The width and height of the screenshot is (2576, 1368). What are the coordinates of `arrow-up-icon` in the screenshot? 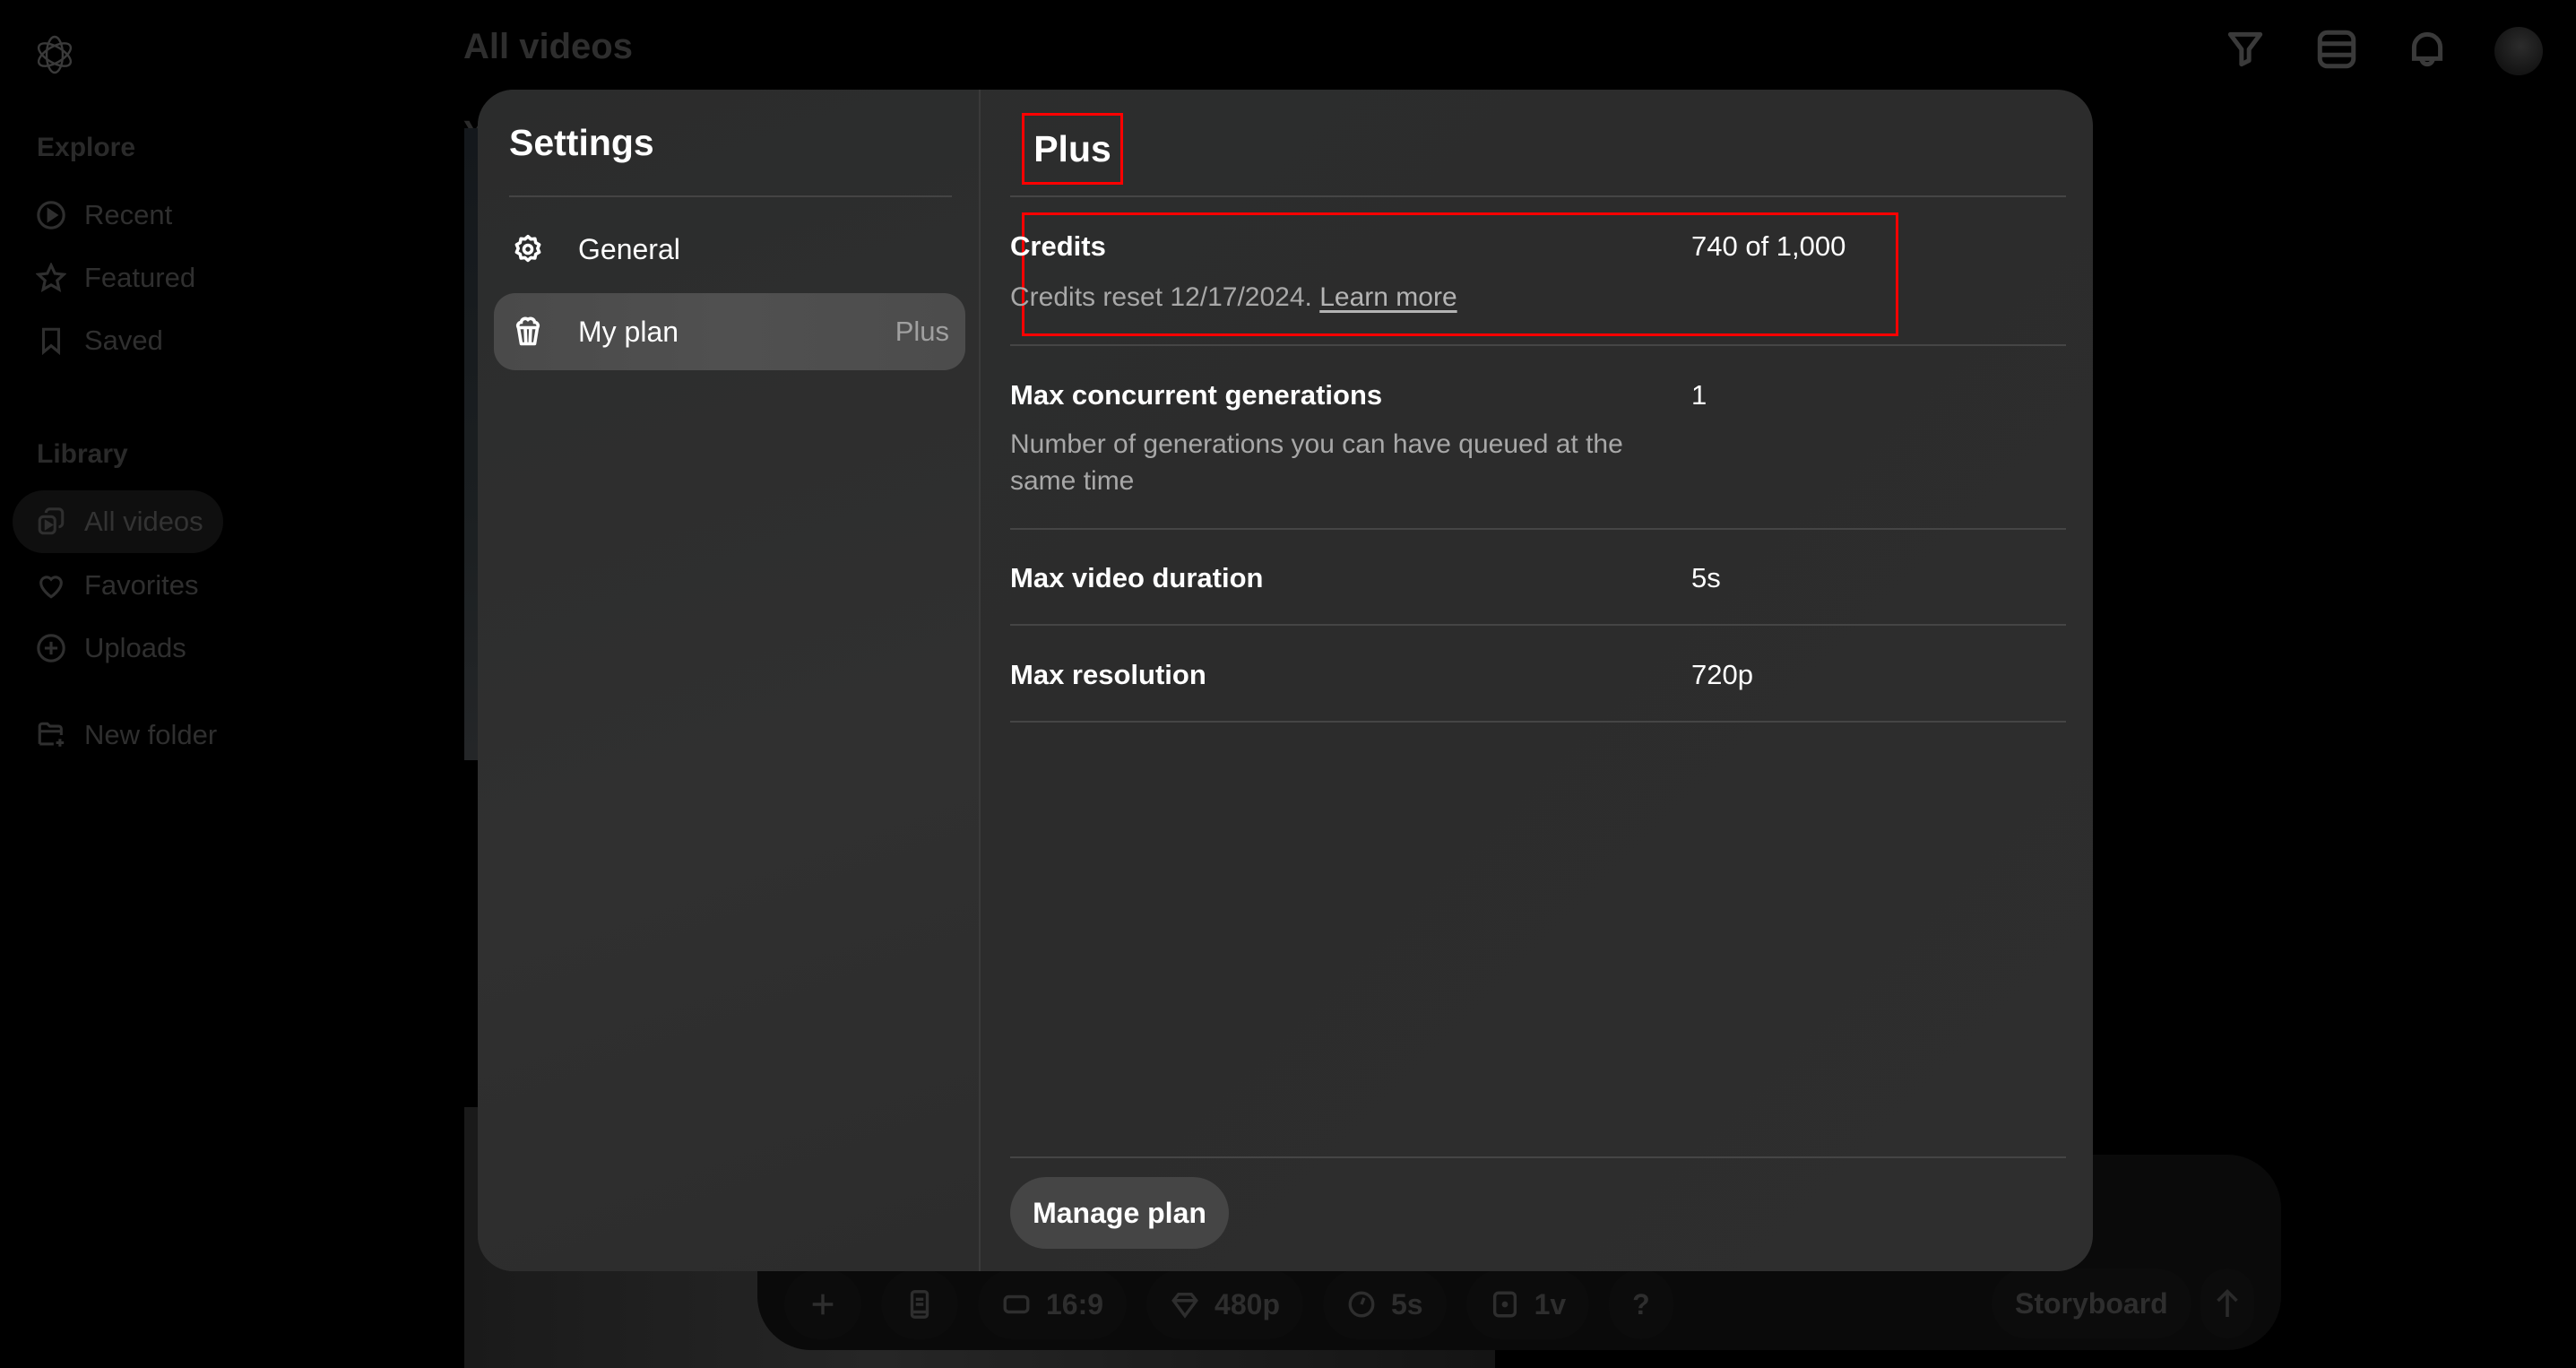 It's located at (2227, 1302).